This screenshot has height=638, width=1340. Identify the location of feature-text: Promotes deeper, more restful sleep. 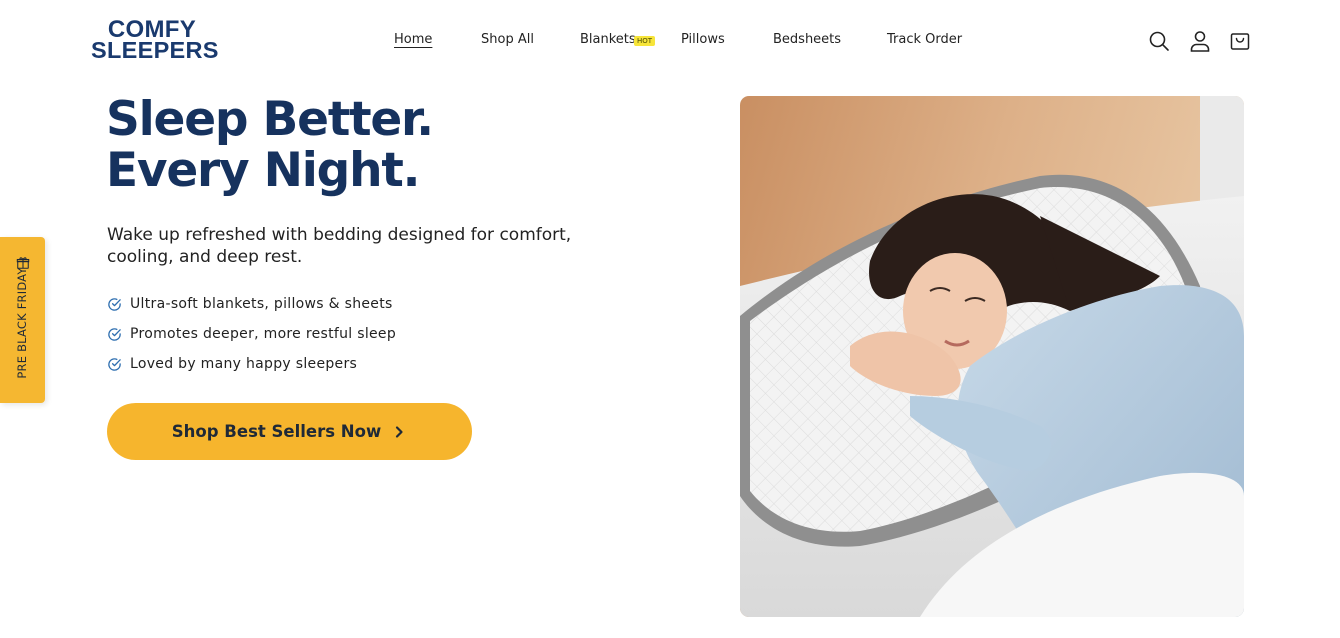
(263, 334).